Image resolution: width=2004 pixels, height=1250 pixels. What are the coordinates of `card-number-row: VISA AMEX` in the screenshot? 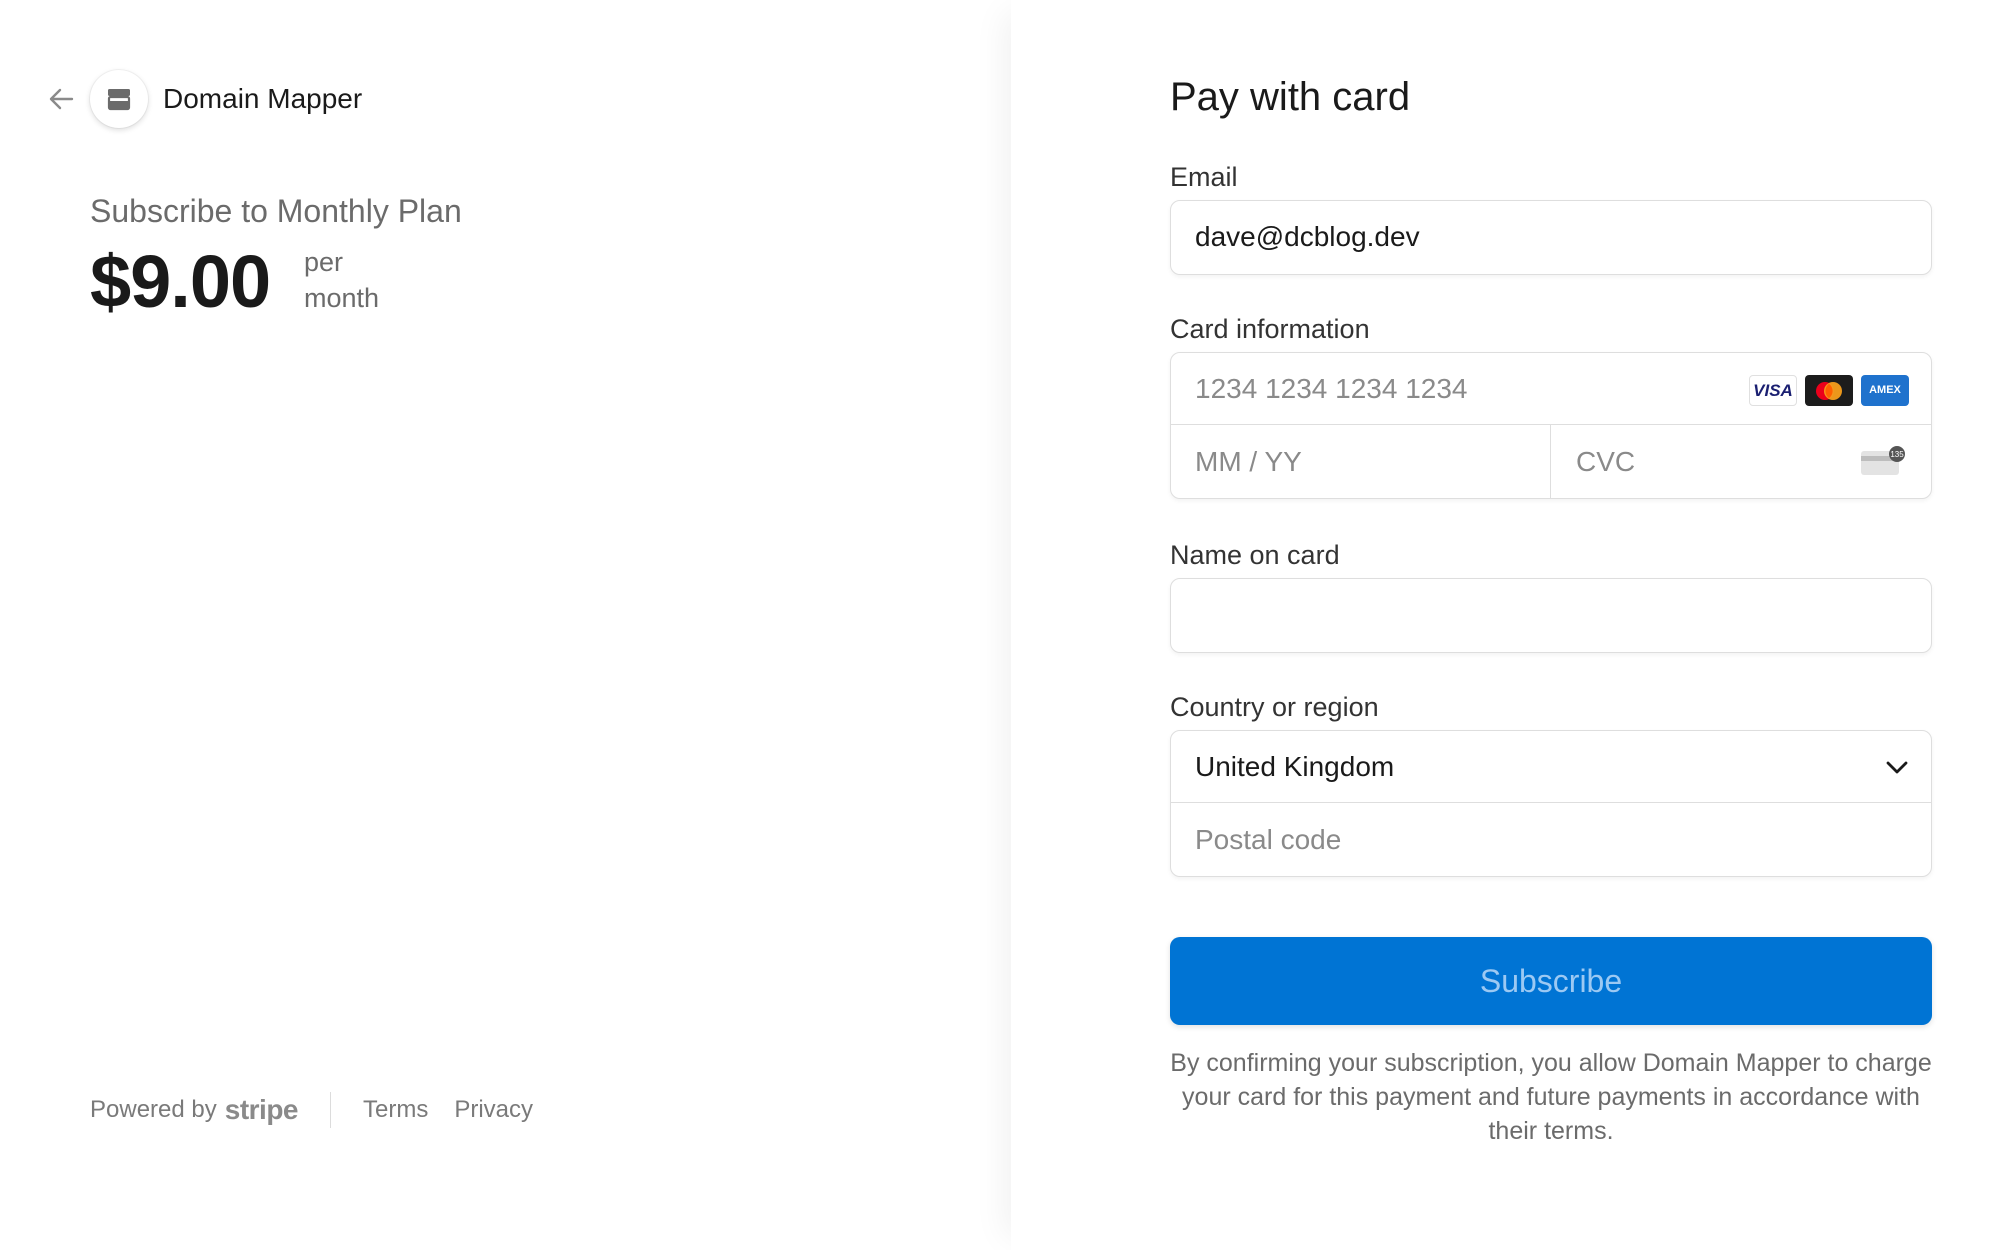 It's located at (1551, 389).